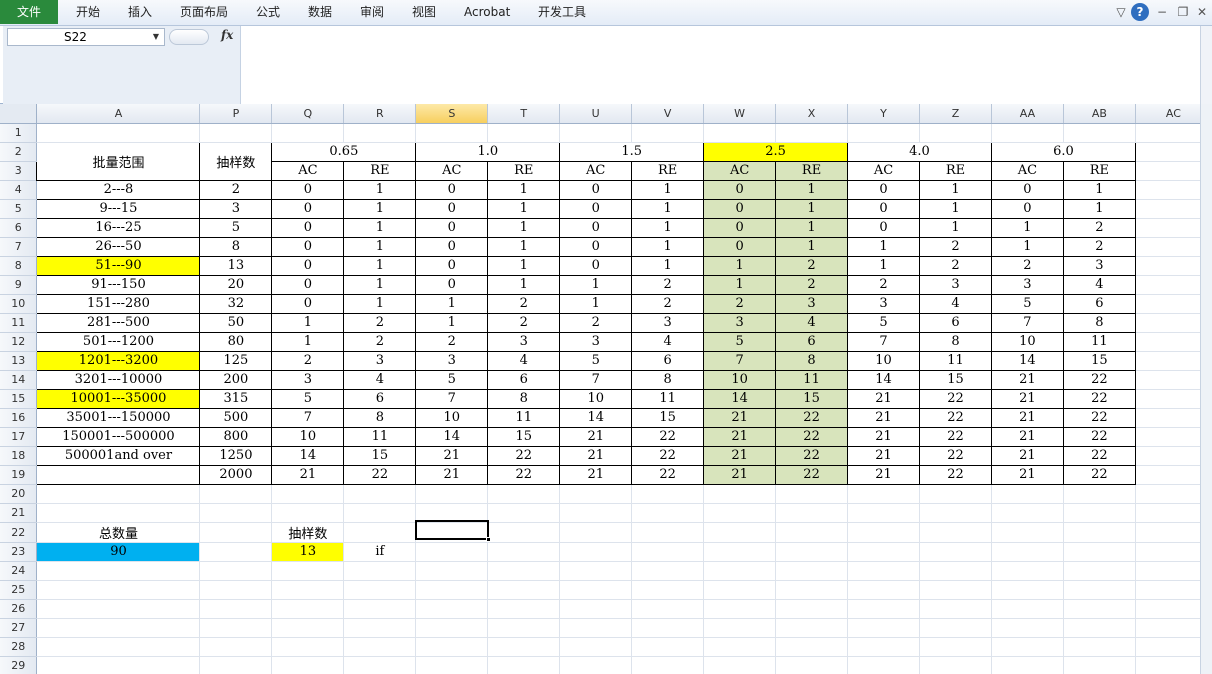  I want to click on re-value-cell: 15, so click(380, 455).